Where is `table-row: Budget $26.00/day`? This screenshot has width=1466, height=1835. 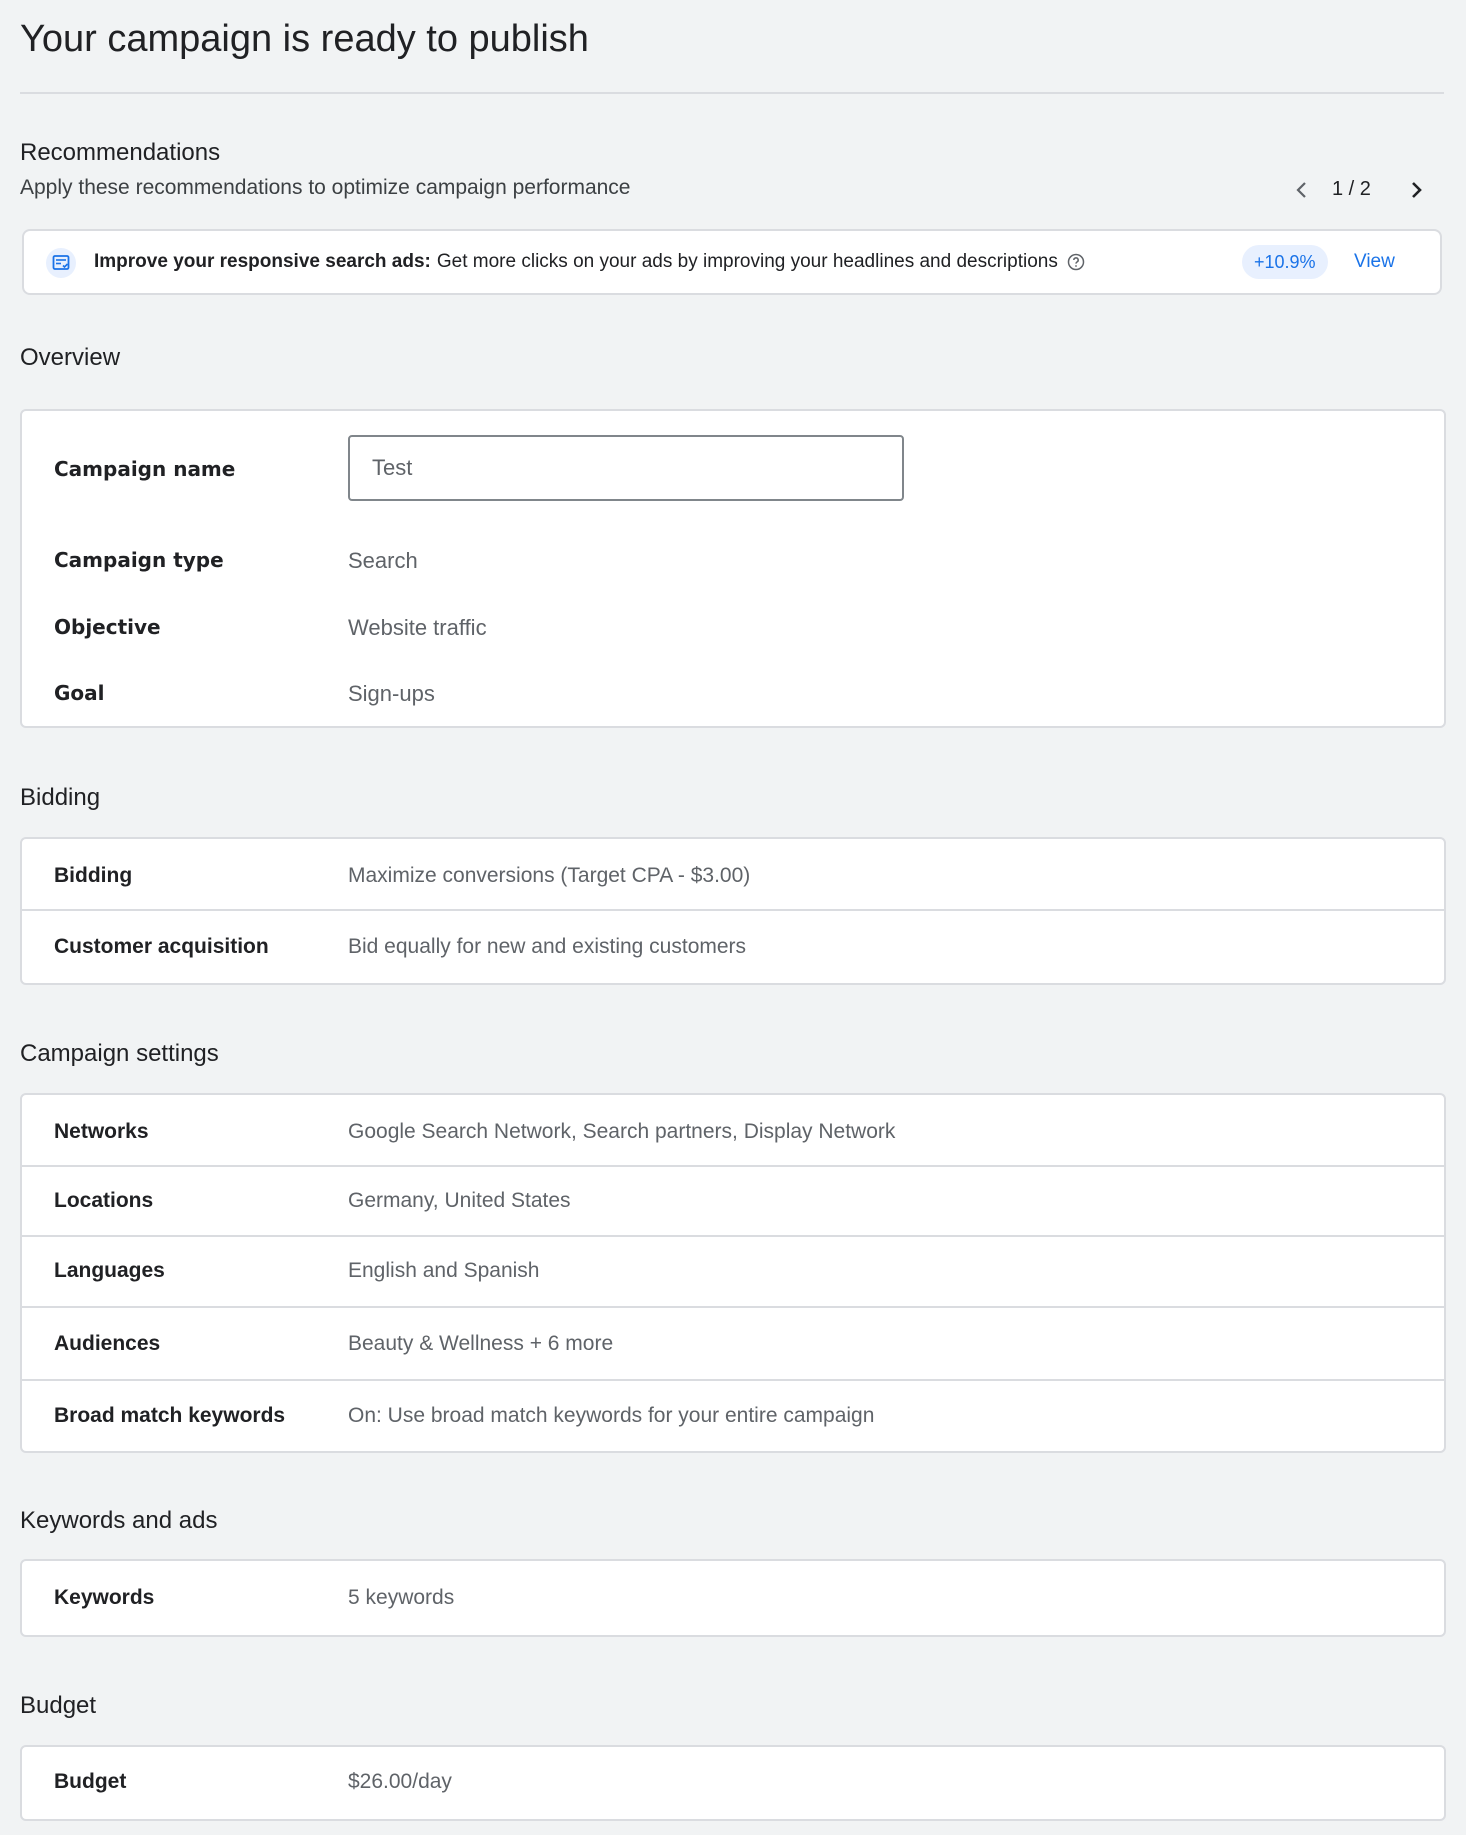
table-row: Budget $26.00/day is located at coordinates (733, 1783).